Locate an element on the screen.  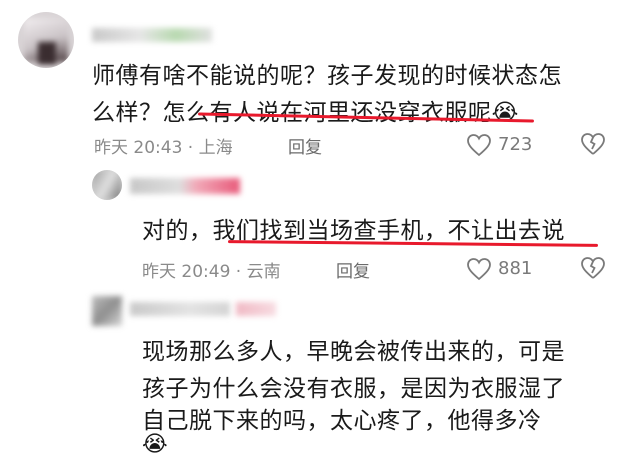
comment-1-text-line-2: 么样？怎么有人说在河里还没穿衣服呢😭 is located at coordinates (305, 113).